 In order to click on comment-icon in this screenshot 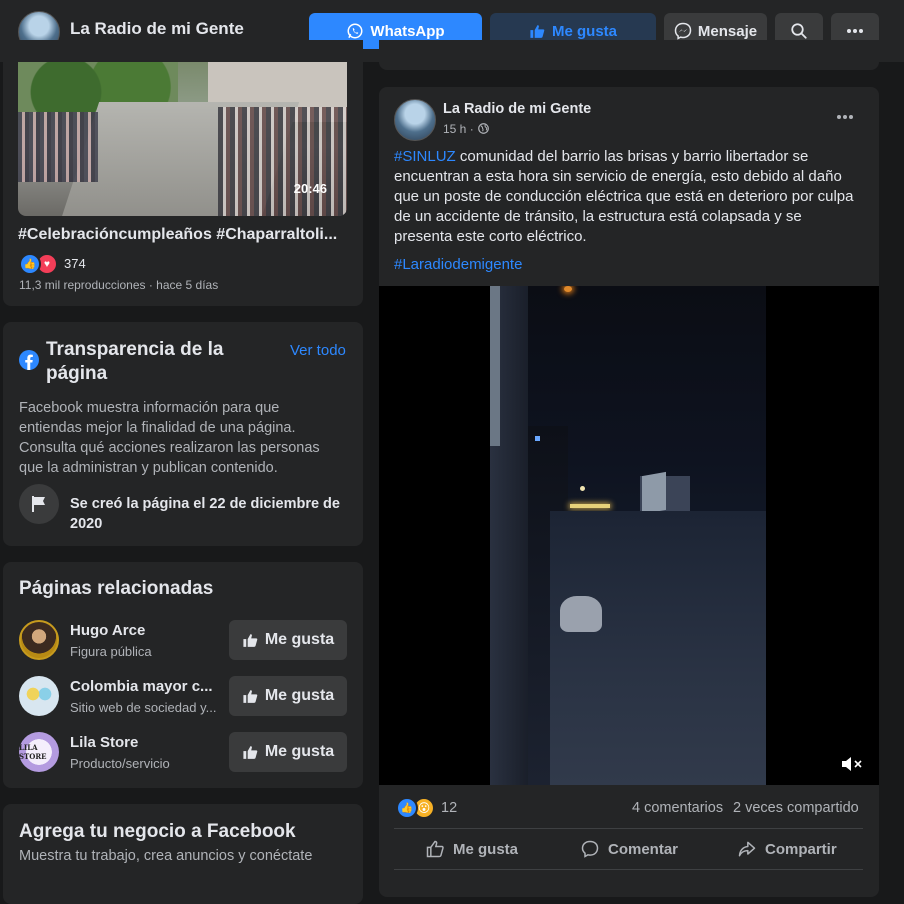, I will do `click(590, 849)`.